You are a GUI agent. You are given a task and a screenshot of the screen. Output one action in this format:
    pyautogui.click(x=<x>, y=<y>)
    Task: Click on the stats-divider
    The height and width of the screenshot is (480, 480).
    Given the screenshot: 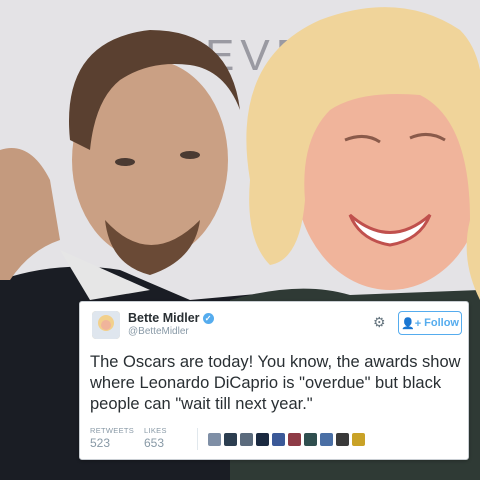 What is the action you would take?
    pyautogui.click(x=197, y=439)
    